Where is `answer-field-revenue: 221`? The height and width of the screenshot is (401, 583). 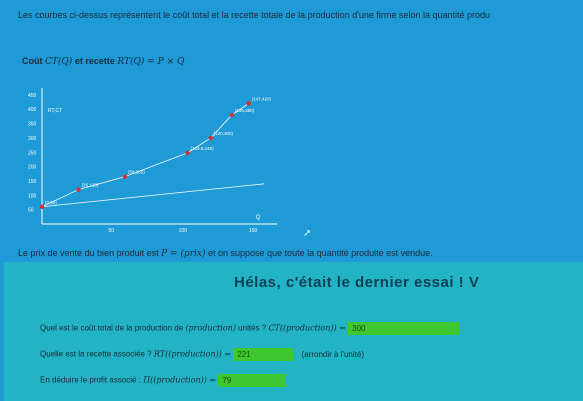 answer-field-revenue: 221 is located at coordinates (263, 354).